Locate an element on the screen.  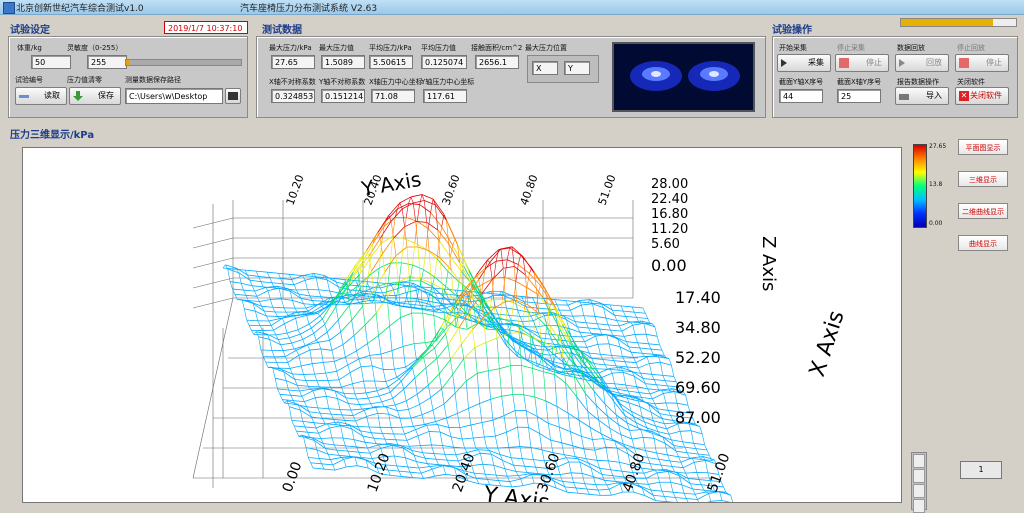
max-position-group: X Y is located at coordinates (563, 69).